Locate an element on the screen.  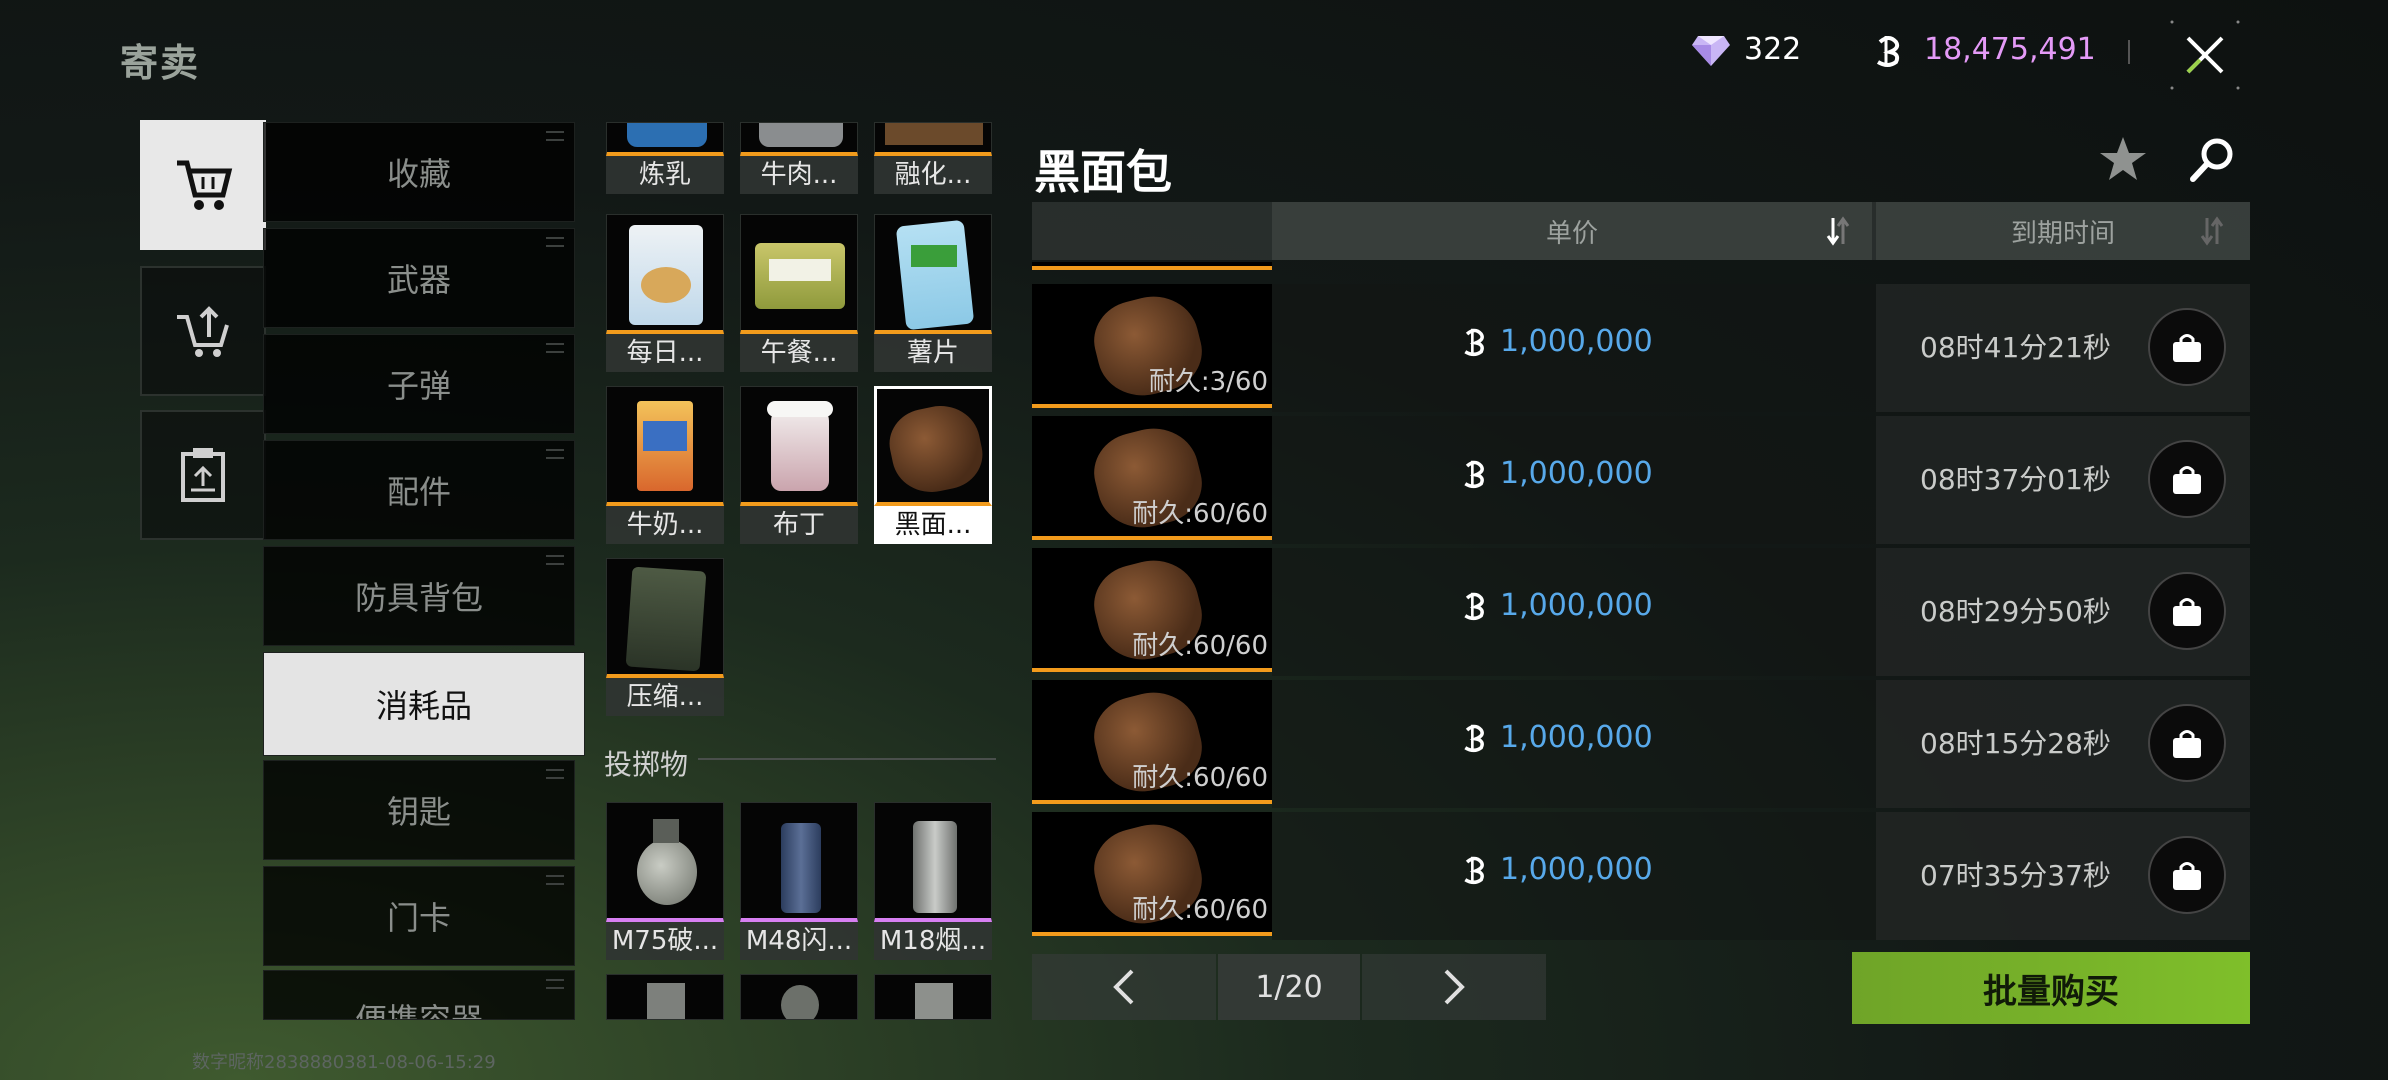
item-condensed-milk: 炼乳 is located at coordinates (665, 158).